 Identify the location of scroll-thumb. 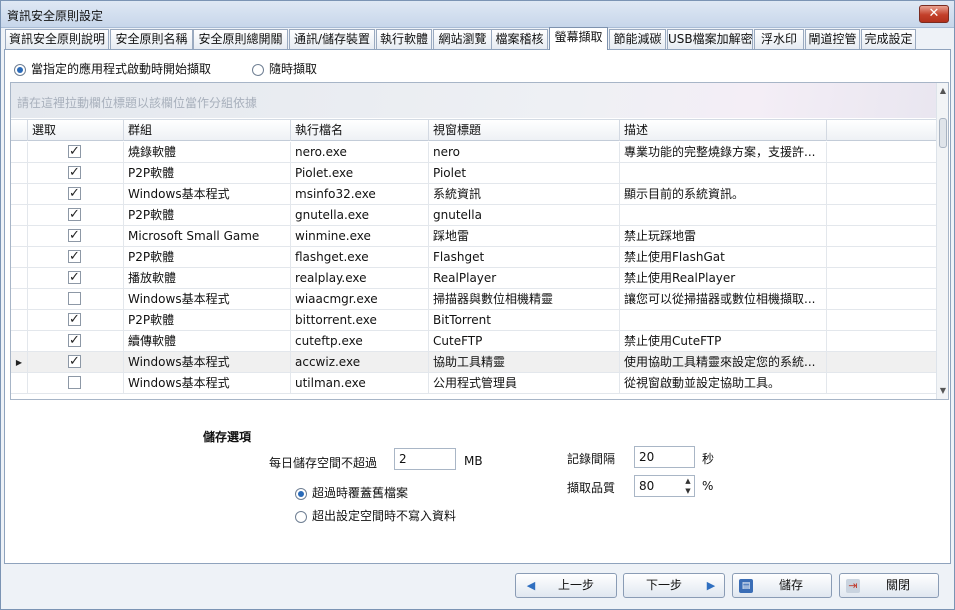
(943, 133).